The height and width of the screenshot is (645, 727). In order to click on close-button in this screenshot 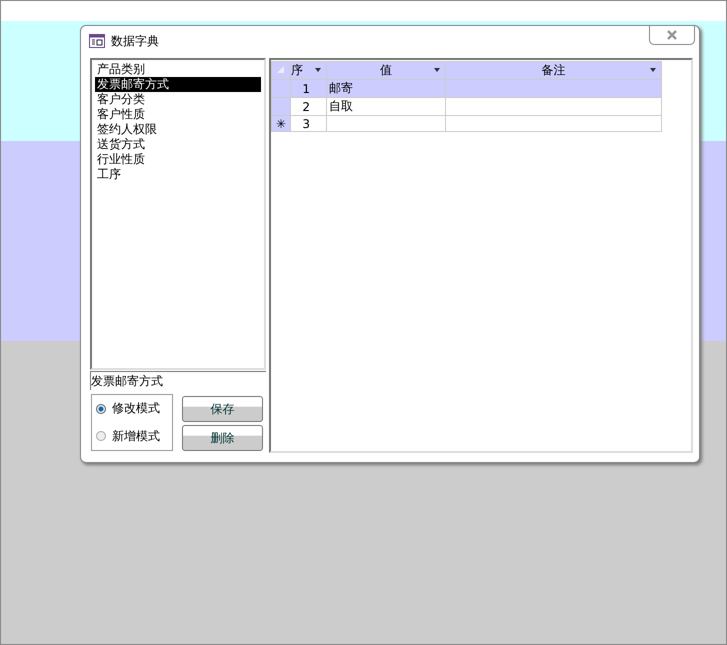, I will do `click(672, 35)`.